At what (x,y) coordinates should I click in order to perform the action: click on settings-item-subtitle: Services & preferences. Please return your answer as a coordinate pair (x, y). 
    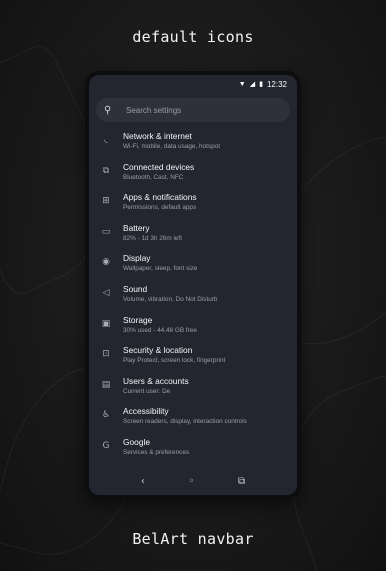
    Looking at the image, I should click on (156, 452).